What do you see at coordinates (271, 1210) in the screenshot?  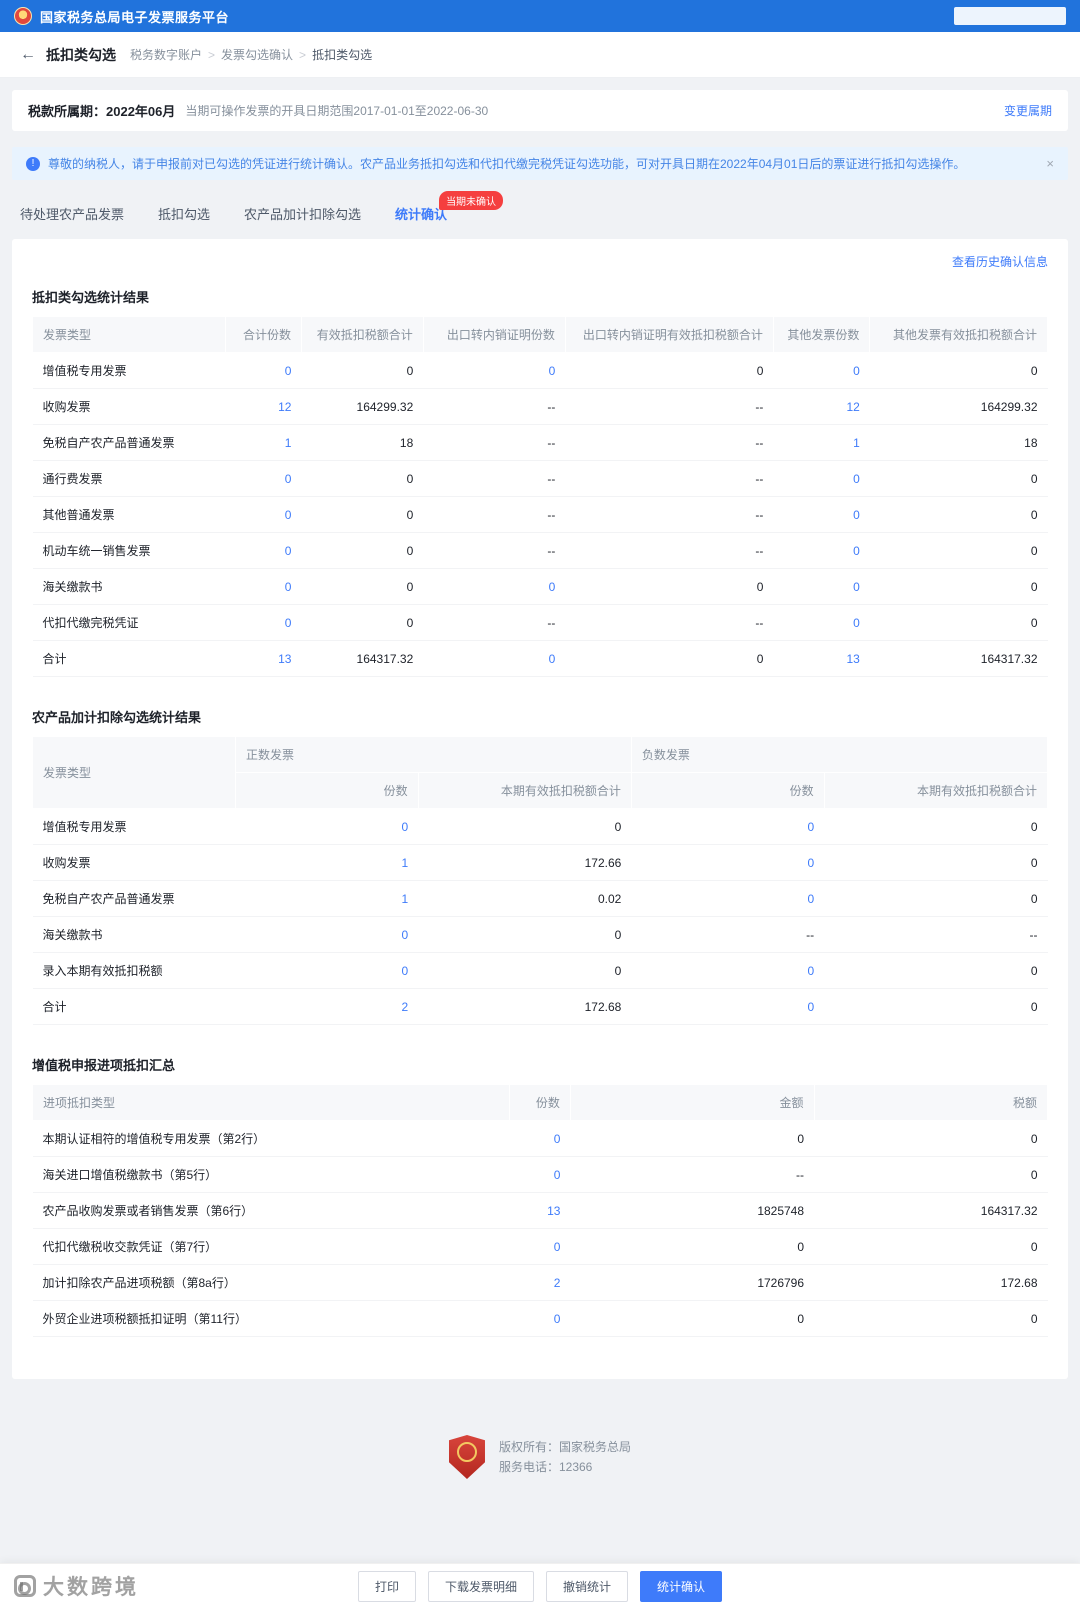 I see `row-label: 农产品收购发票或者销售发票（第6行）` at bounding box center [271, 1210].